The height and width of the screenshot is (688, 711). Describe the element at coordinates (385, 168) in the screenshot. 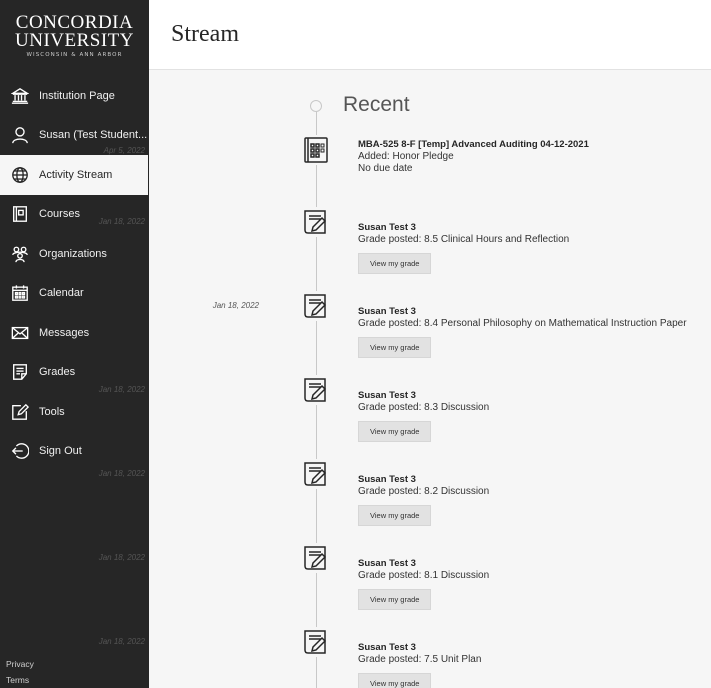

I see `item-due-date: No due date` at that location.